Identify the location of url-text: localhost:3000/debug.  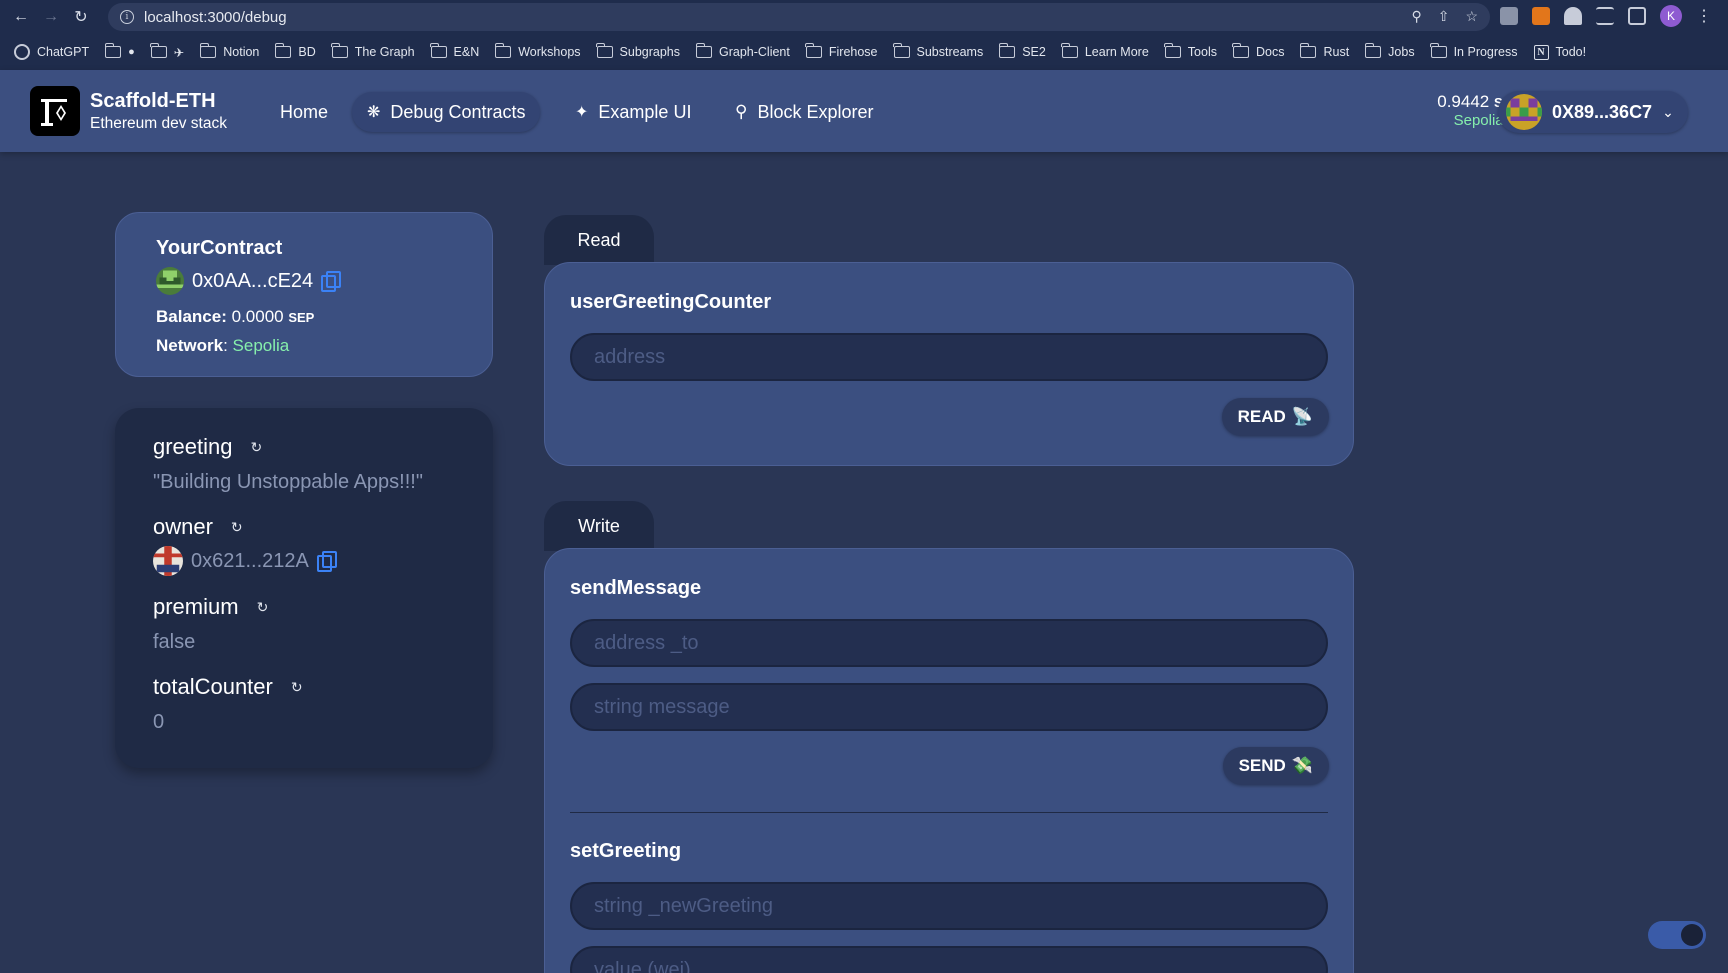
(215, 17).